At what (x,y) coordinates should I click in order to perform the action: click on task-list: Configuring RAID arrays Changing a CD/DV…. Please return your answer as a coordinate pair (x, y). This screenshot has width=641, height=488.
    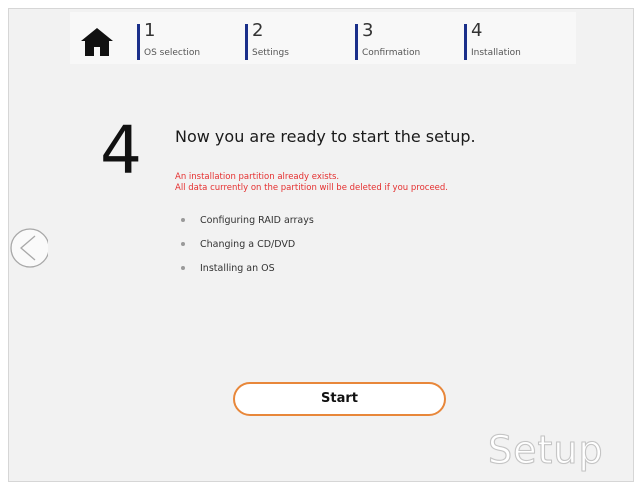
    Looking at the image, I should click on (247, 249).